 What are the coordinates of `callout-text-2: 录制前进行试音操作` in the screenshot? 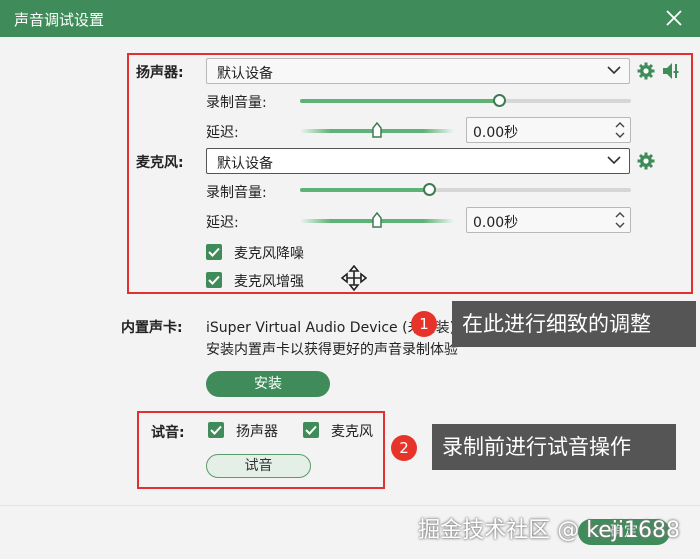 It's located at (554, 447).